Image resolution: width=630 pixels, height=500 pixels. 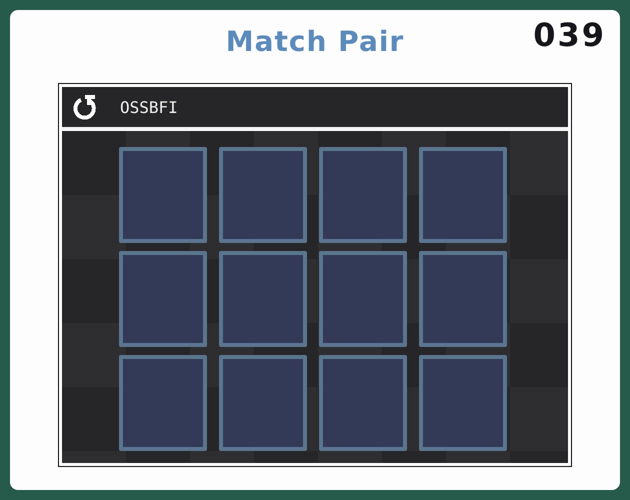 I want to click on game-title: Match Pair, so click(x=315, y=42).